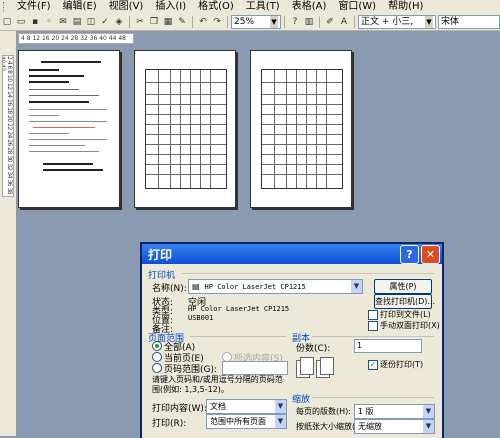  Describe the element at coordinates (244, 22) in the screenshot. I see `zoom-value: 25%` at that location.